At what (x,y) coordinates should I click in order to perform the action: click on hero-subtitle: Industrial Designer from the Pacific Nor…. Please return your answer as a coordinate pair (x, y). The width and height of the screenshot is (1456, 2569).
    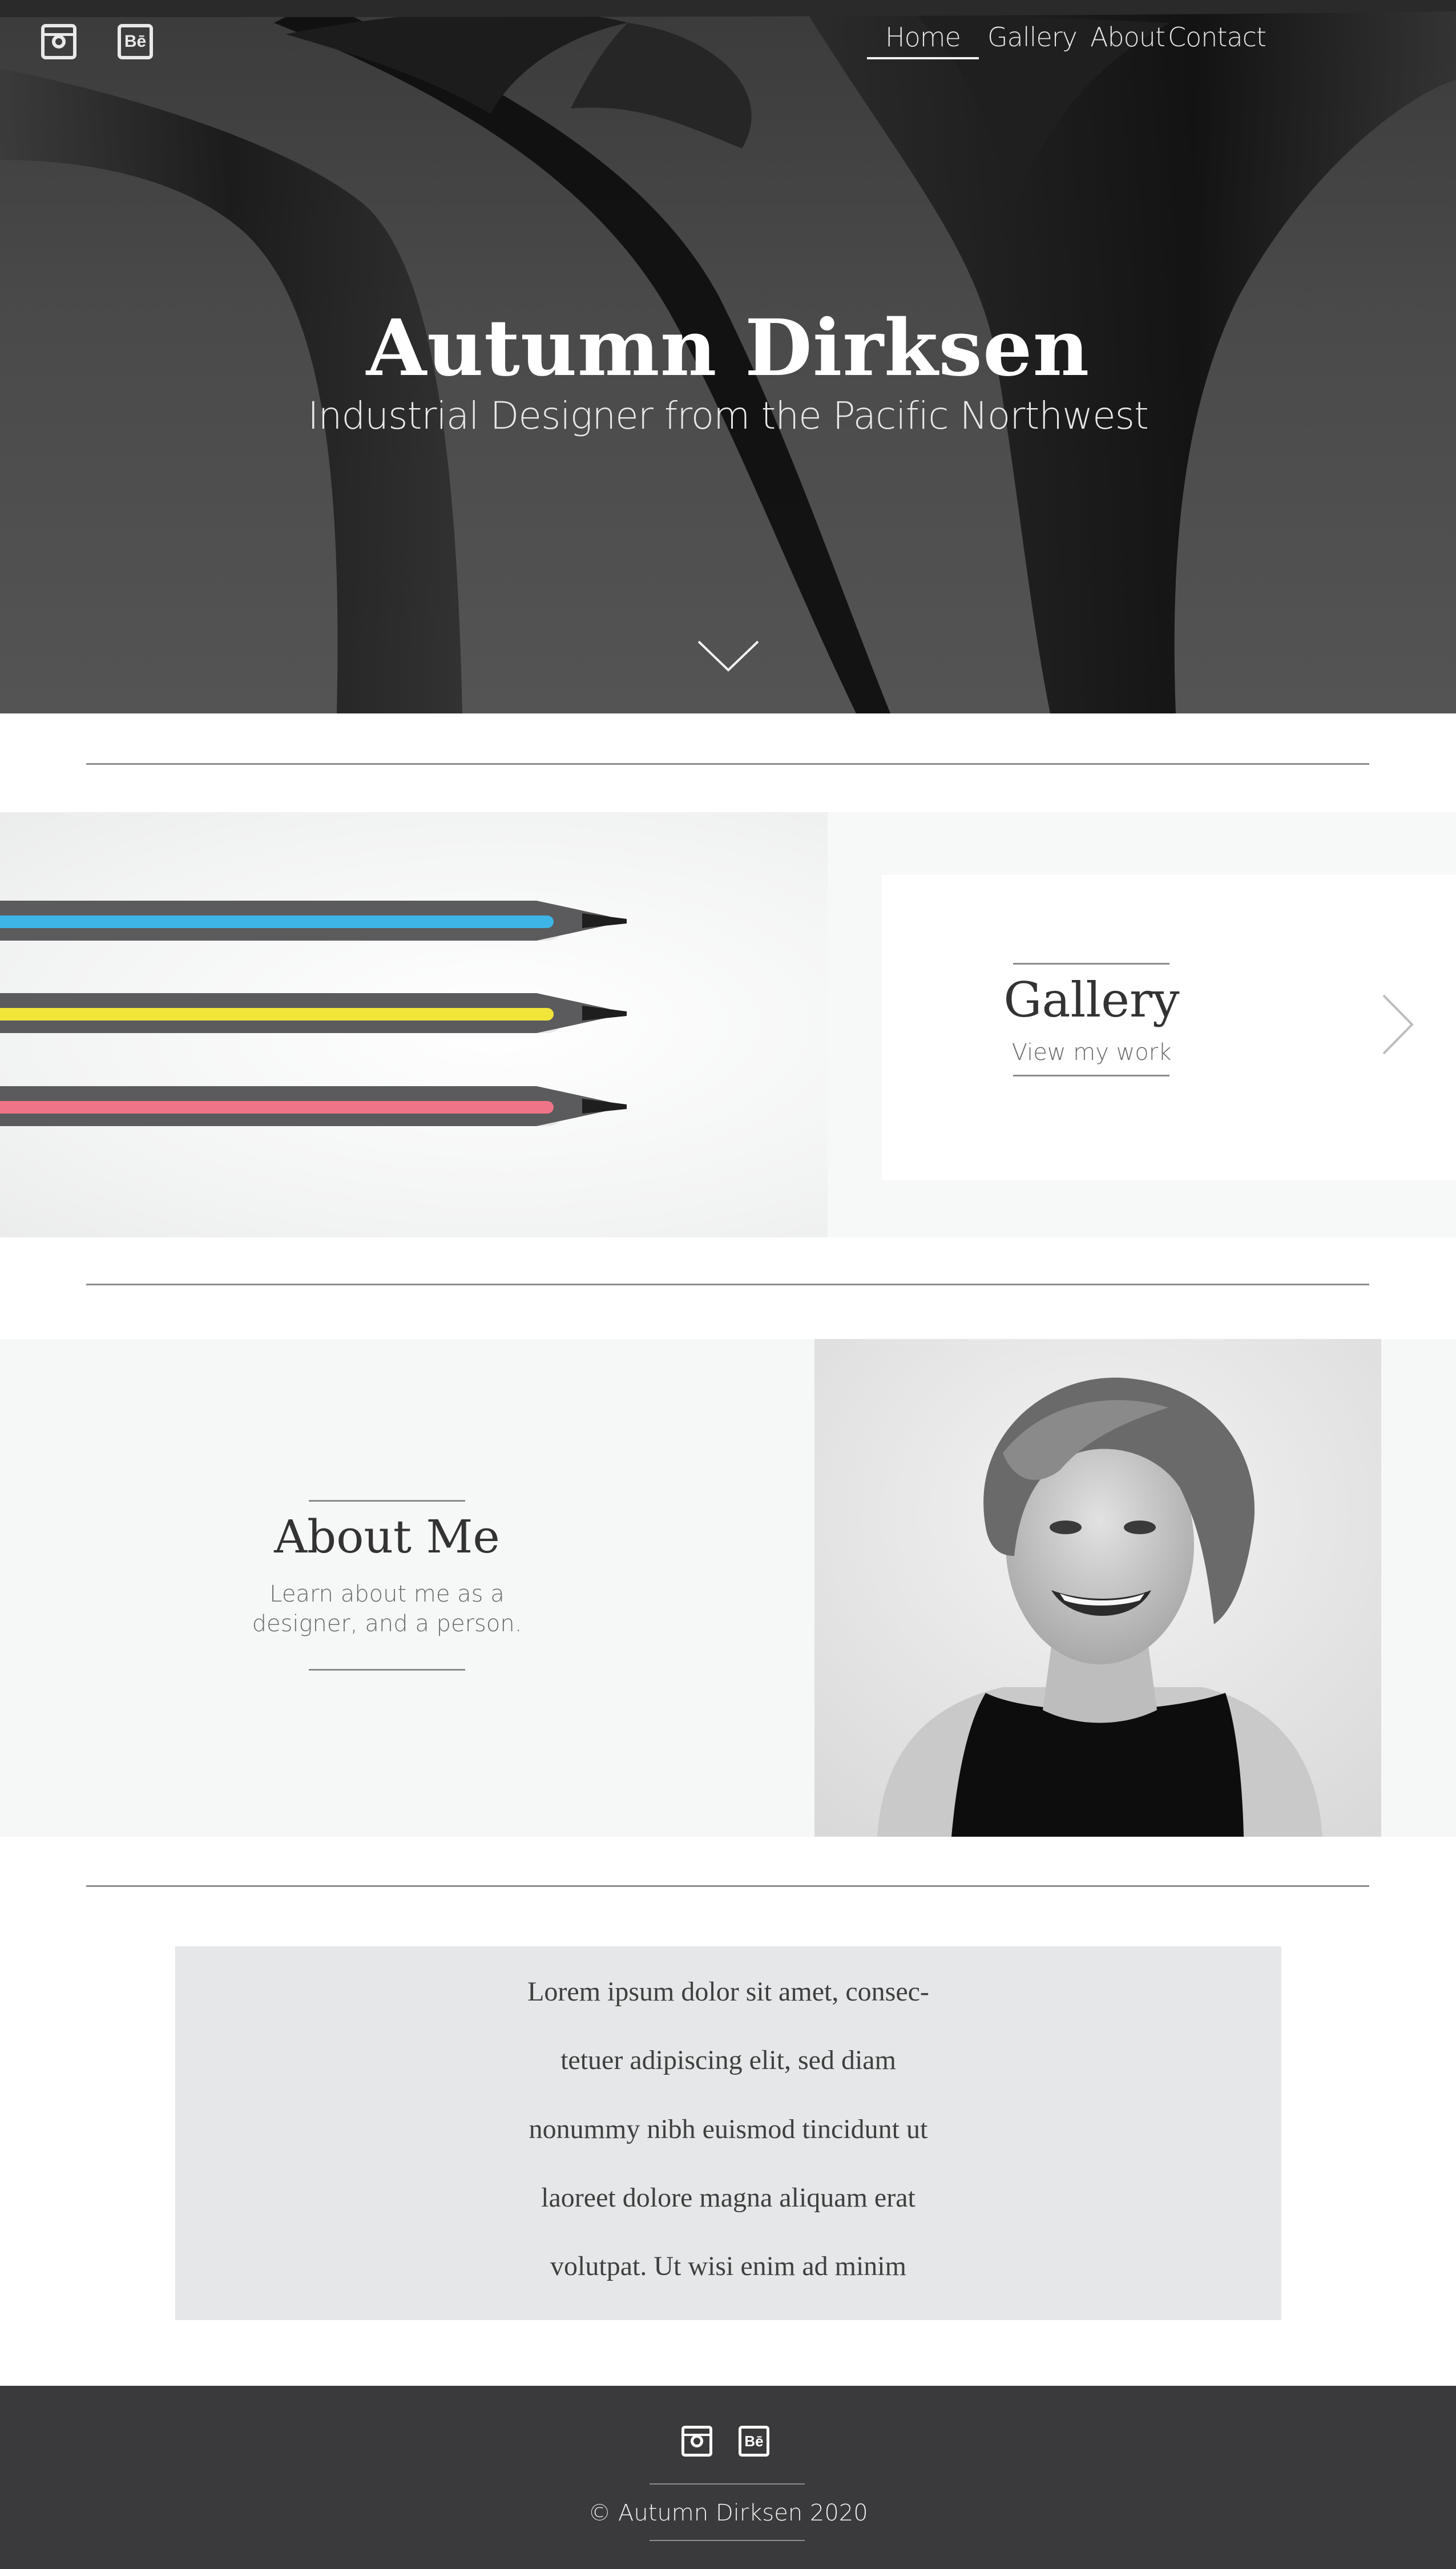
    Looking at the image, I should click on (728, 416).